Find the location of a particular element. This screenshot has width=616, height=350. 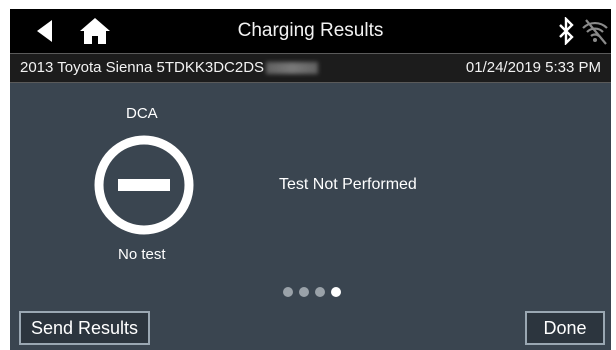

top-bar: Charging Results is located at coordinates (310, 31).